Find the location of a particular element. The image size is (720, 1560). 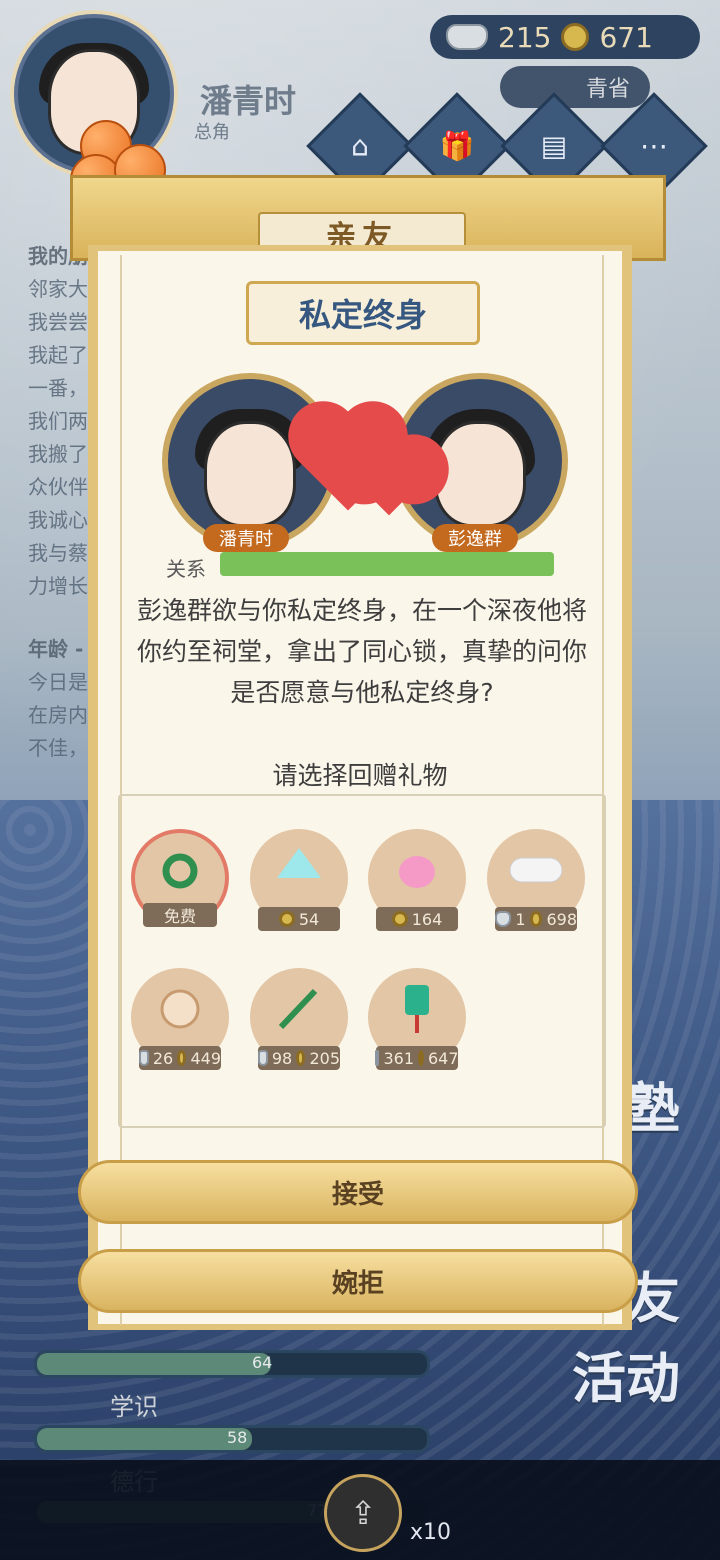

accept-button: 接受 is located at coordinates (358, 1192).